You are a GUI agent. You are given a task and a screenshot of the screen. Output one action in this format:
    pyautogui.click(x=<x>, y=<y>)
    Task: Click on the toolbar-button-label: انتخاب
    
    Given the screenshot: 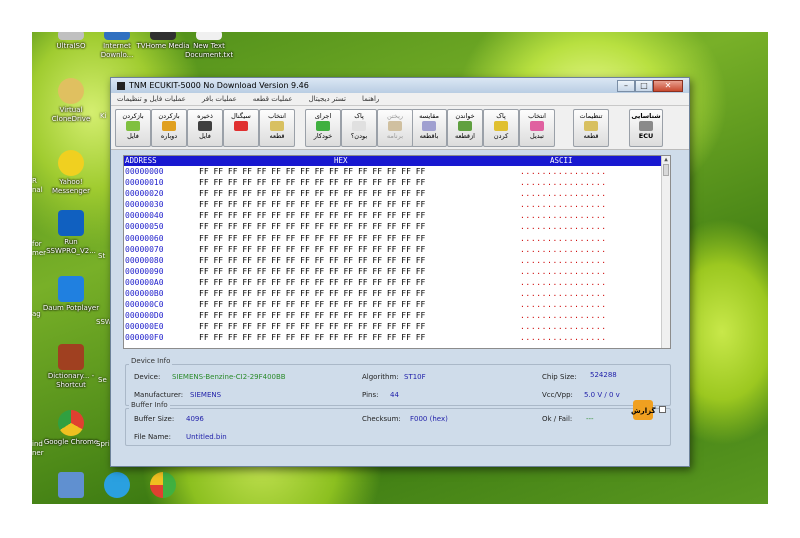 What is the action you would take?
    pyautogui.click(x=537, y=116)
    